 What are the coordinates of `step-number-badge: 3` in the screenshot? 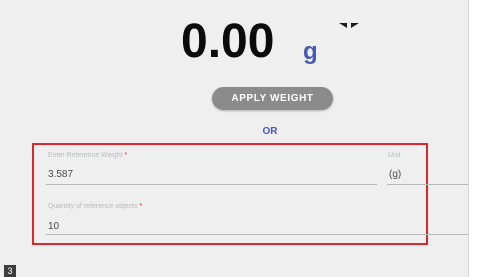 It's located at (10, 271).